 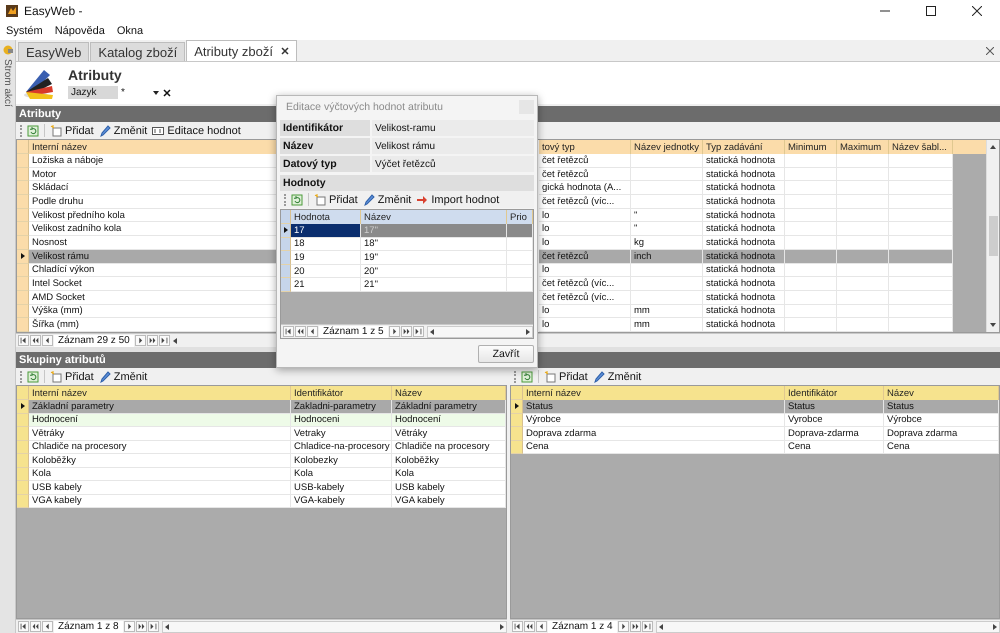 What do you see at coordinates (54, 51) in the screenshot?
I see `tab: EasyWeb` at bounding box center [54, 51].